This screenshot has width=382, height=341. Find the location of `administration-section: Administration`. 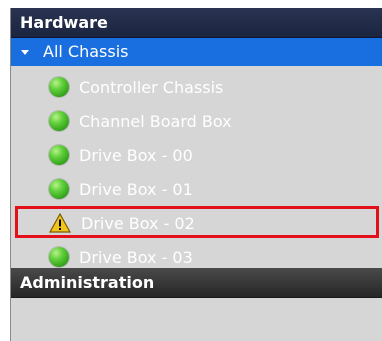

administration-section: Administration is located at coordinates (196, 283).